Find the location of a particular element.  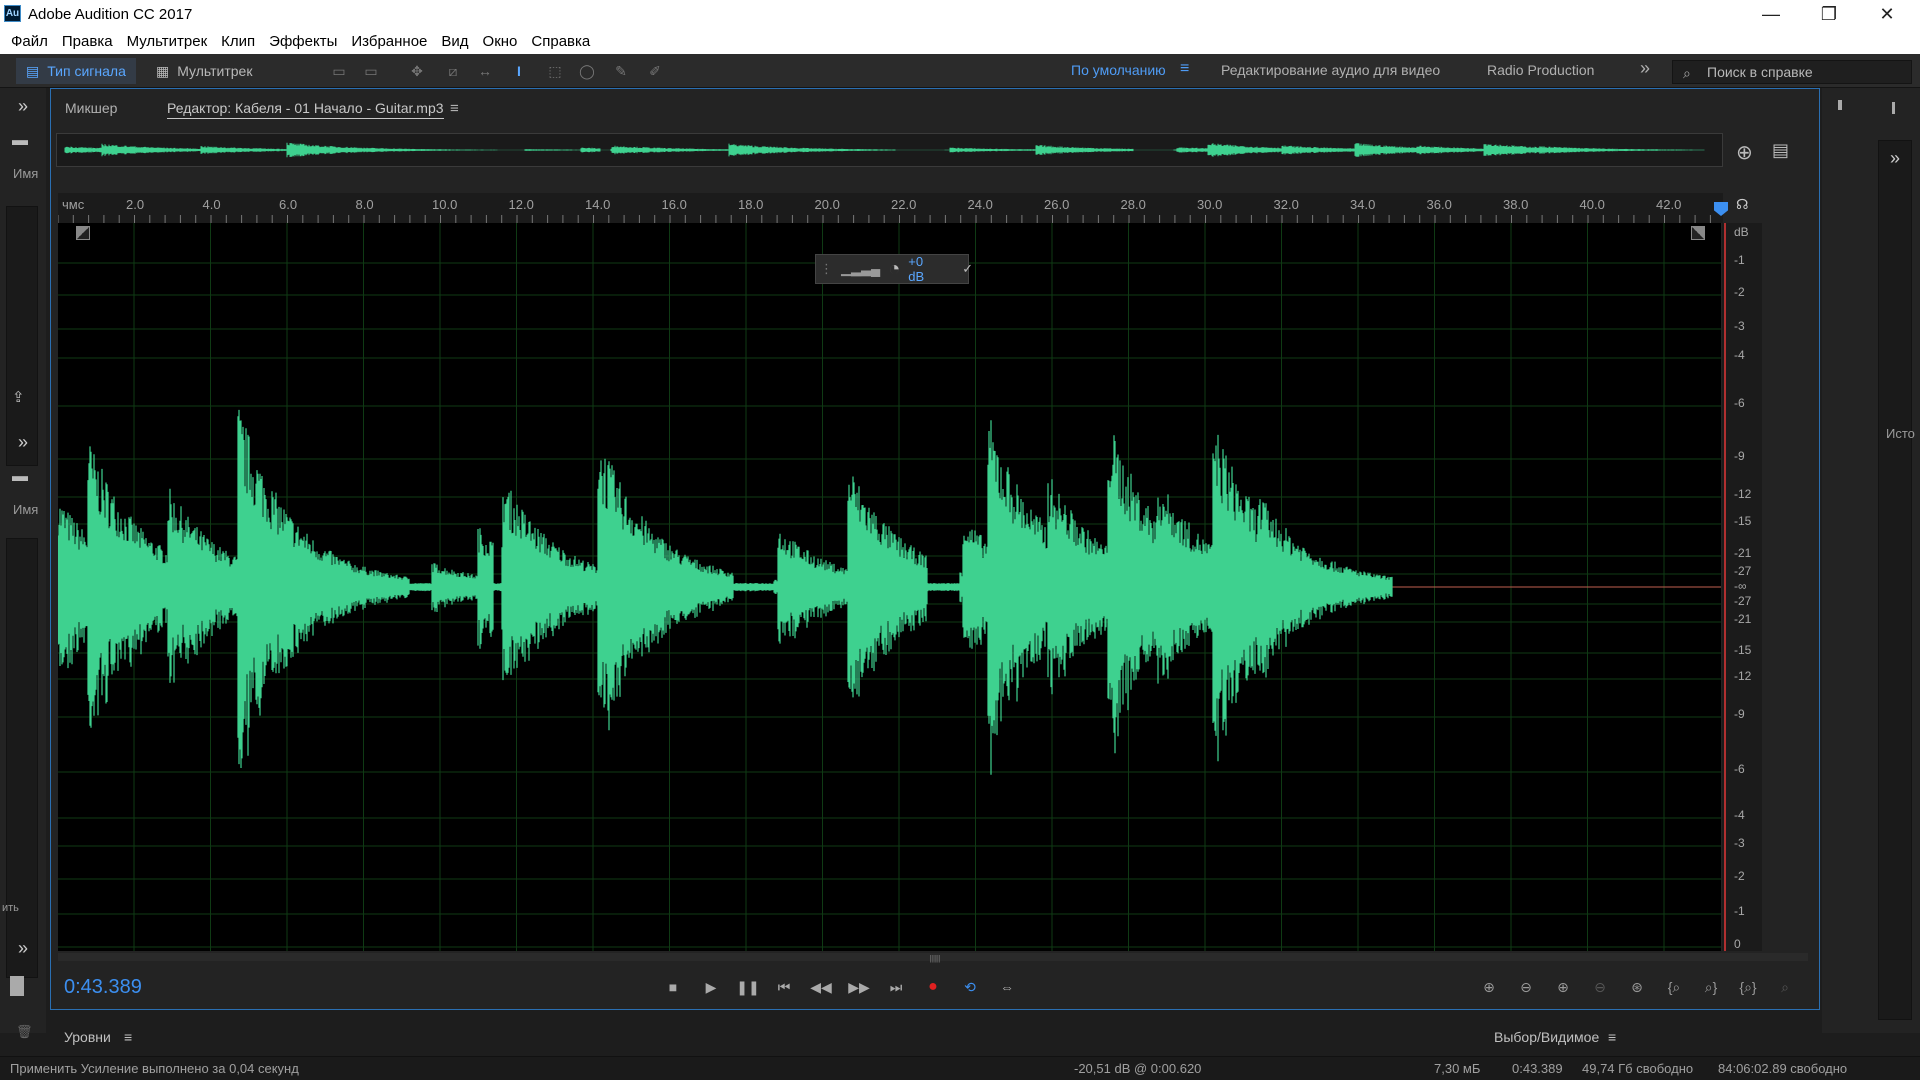

menu-help: Справка is located at coordinates (560, 41).